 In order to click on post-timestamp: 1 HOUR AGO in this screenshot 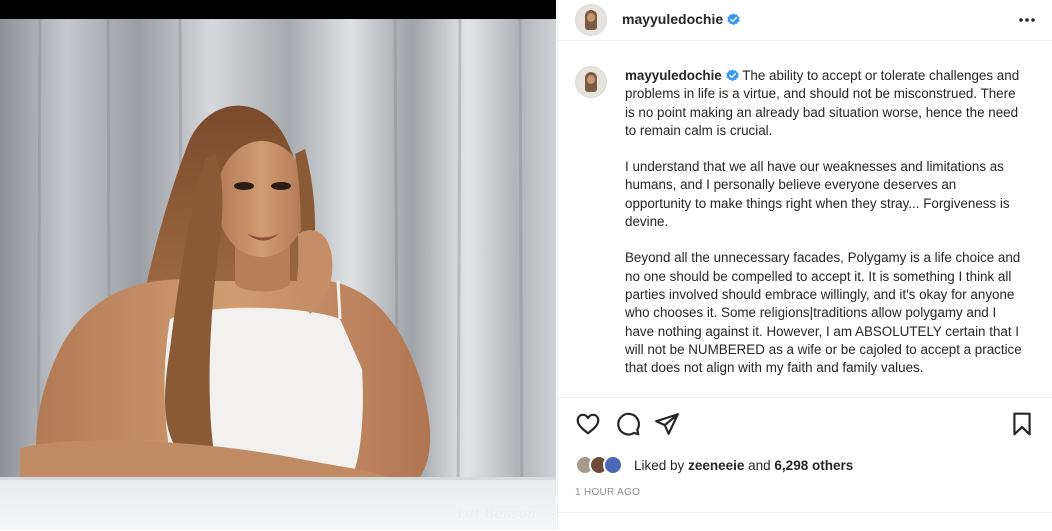, I will do `click(607, 492)`.